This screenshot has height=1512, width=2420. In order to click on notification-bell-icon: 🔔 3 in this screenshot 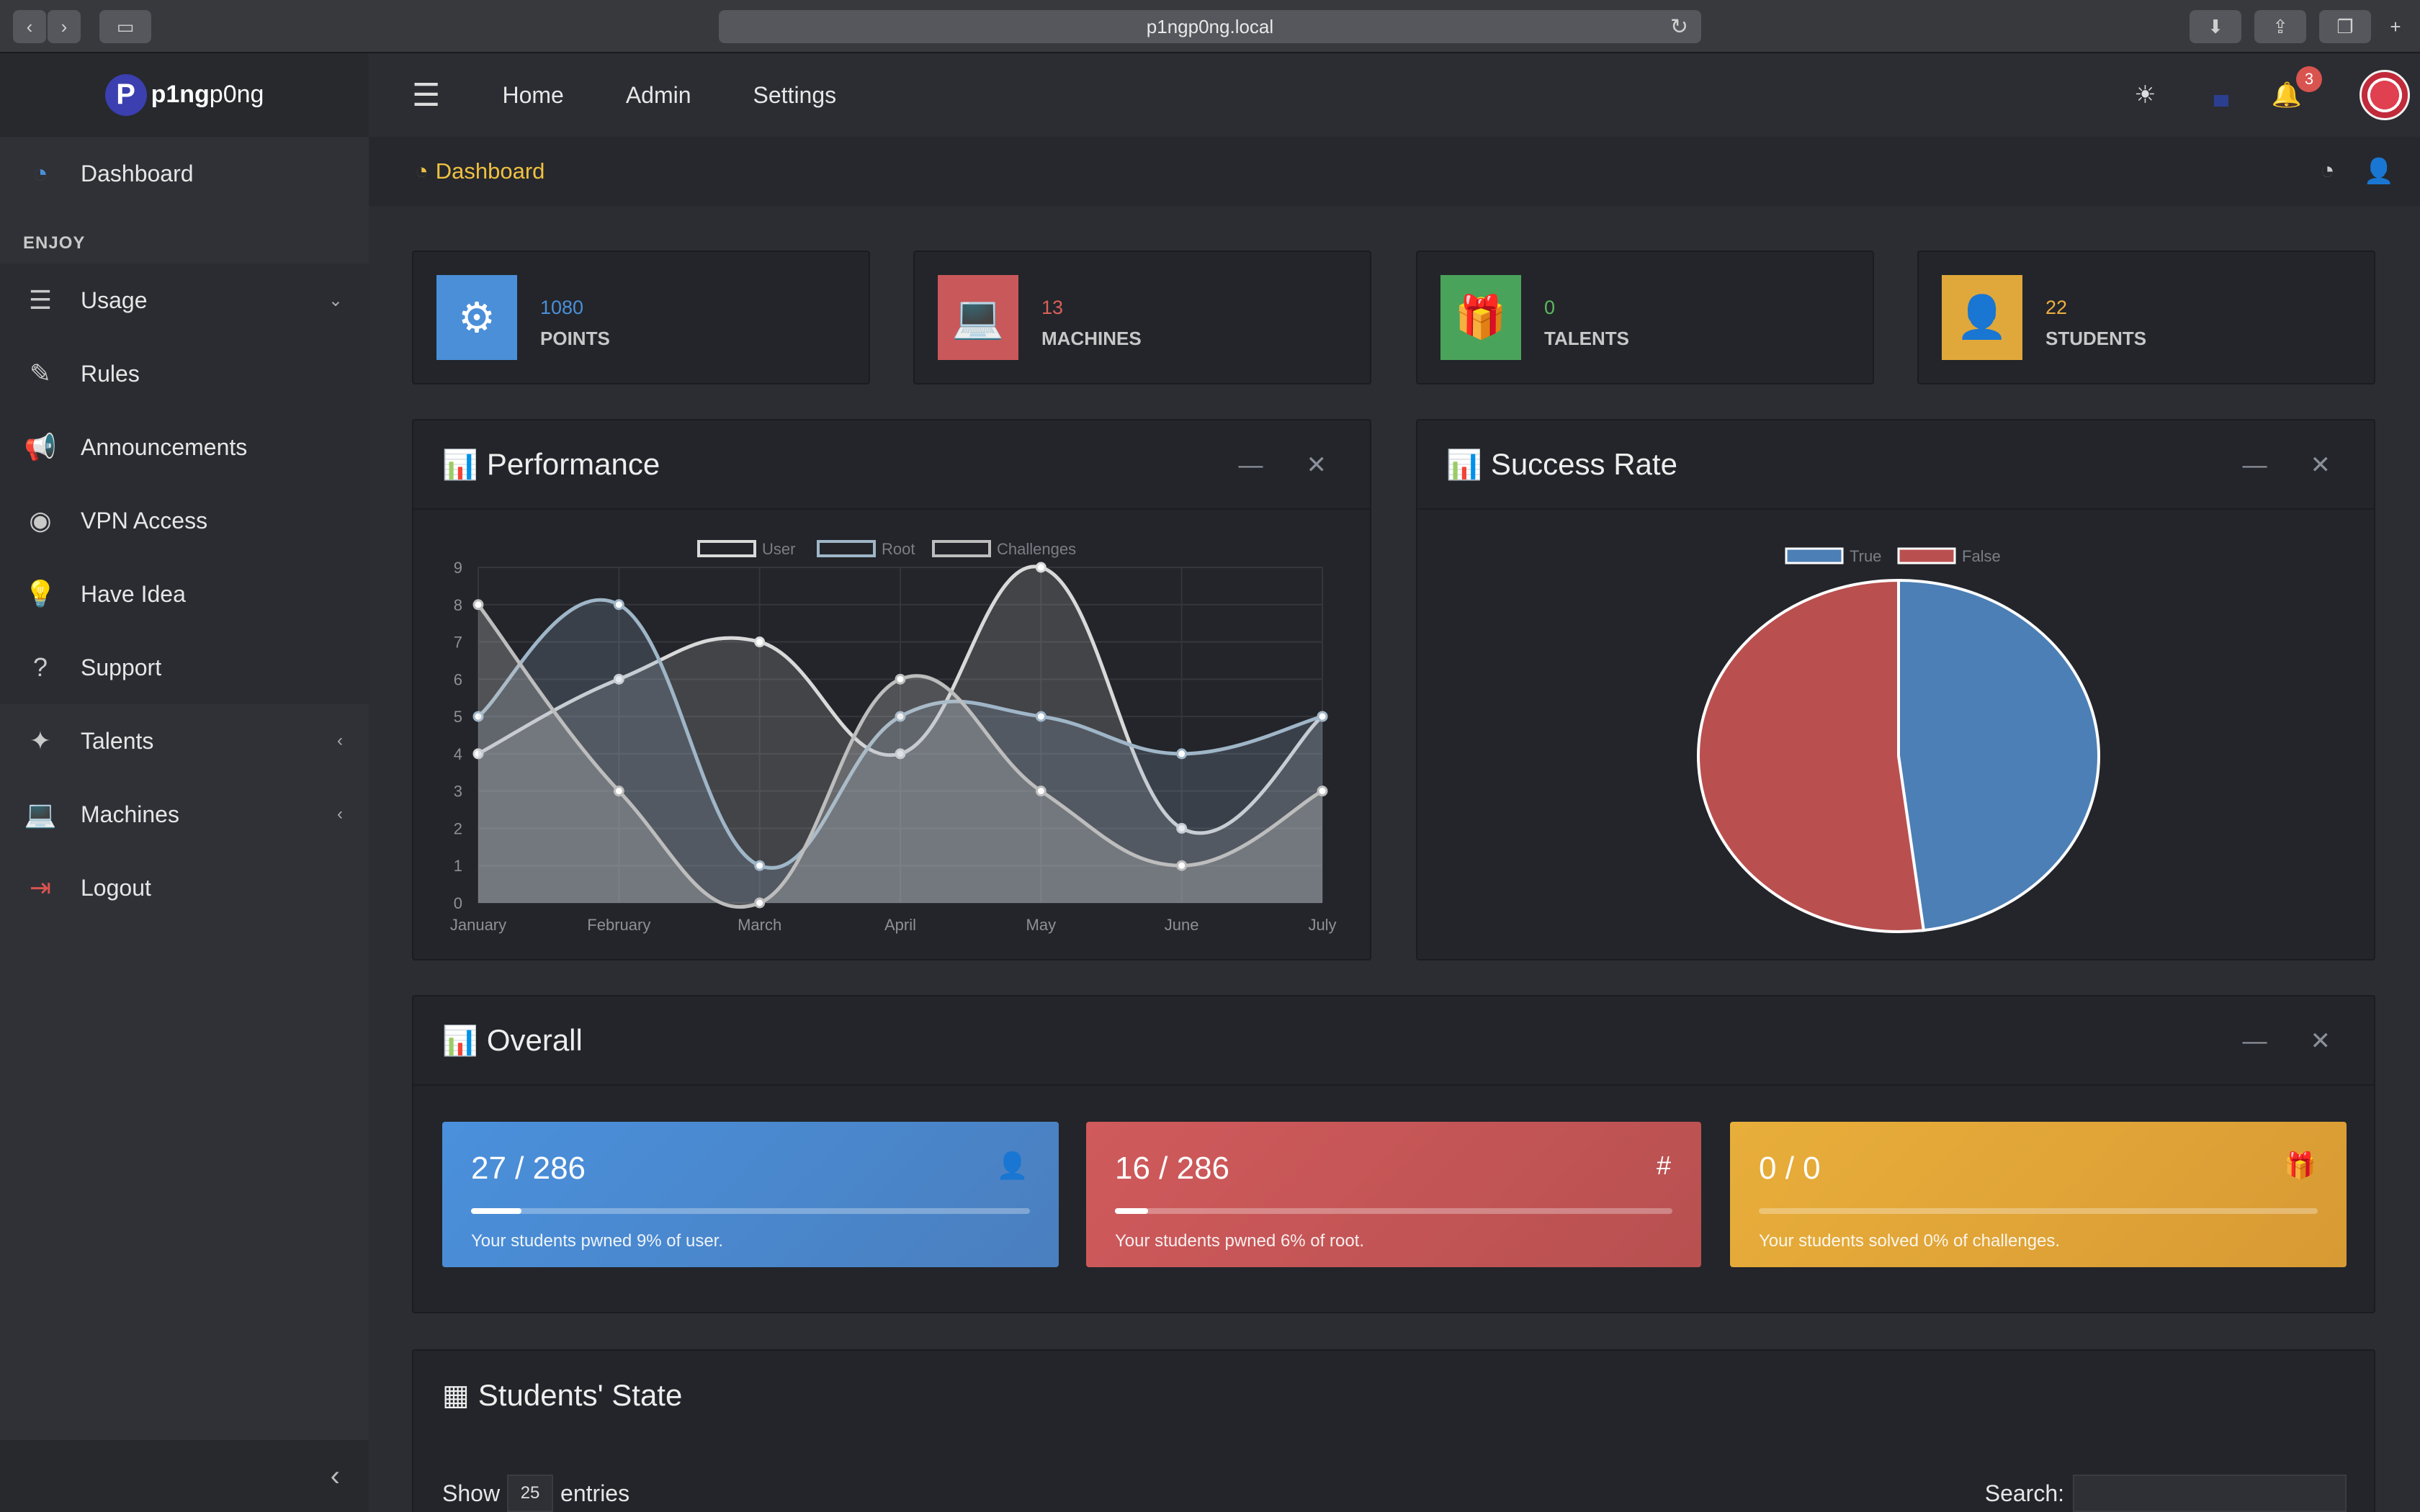, I will do `click(2297, 87)`.